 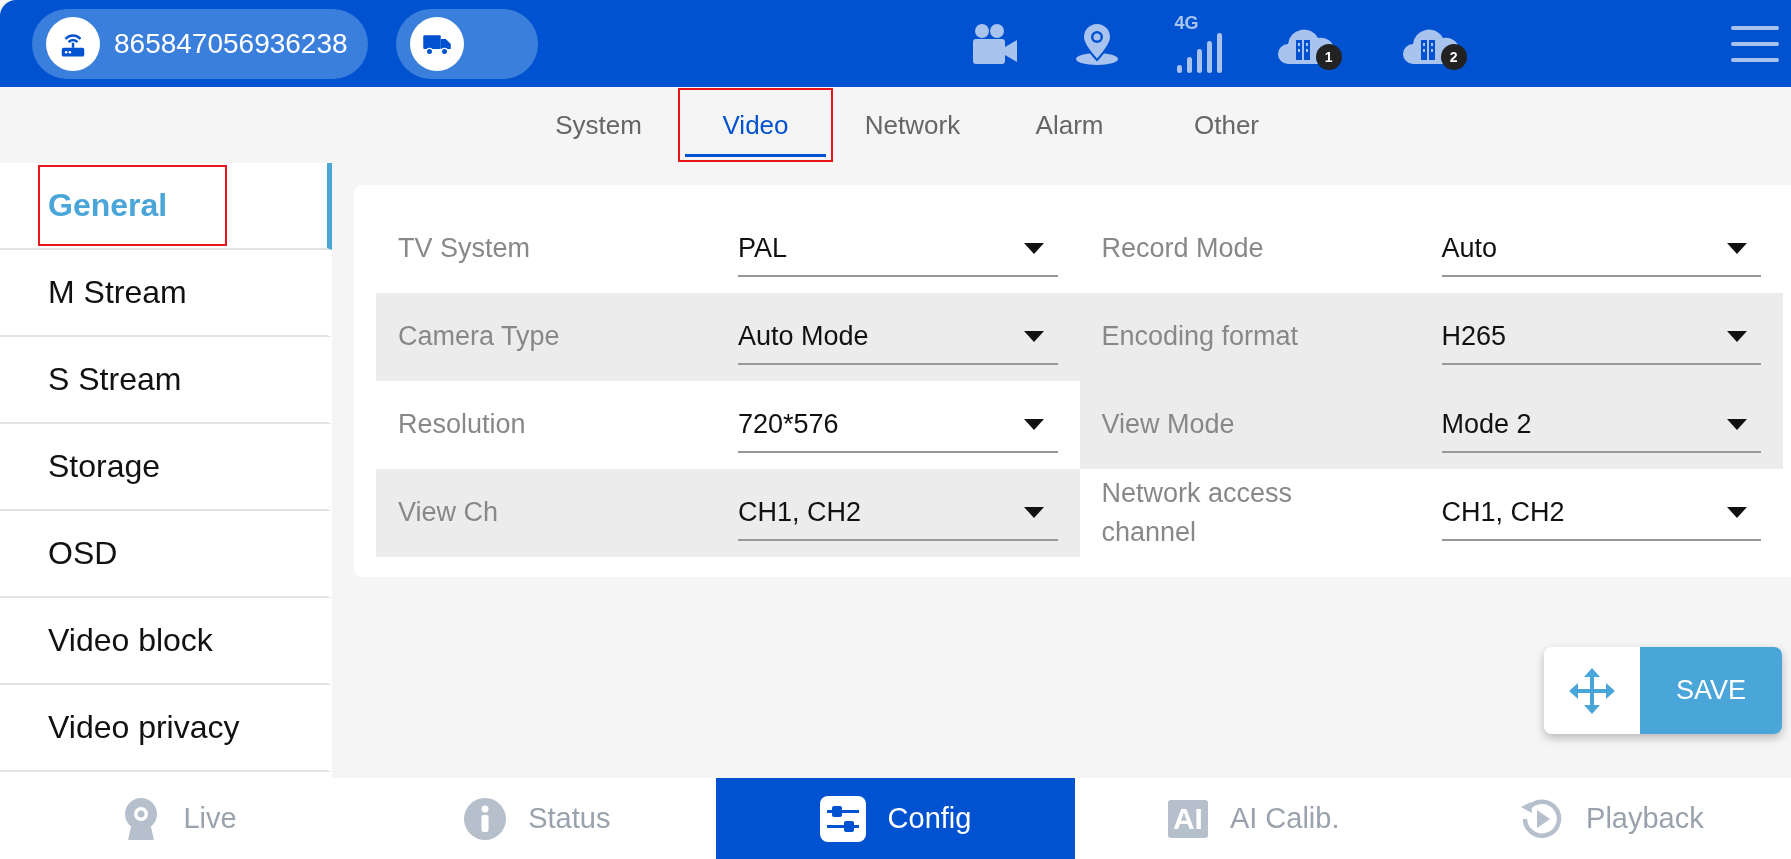 What do you see at coordinates (1069, 125) in the screenshot?
I see `tab: Alarm` at bounding box center [1069, 125].